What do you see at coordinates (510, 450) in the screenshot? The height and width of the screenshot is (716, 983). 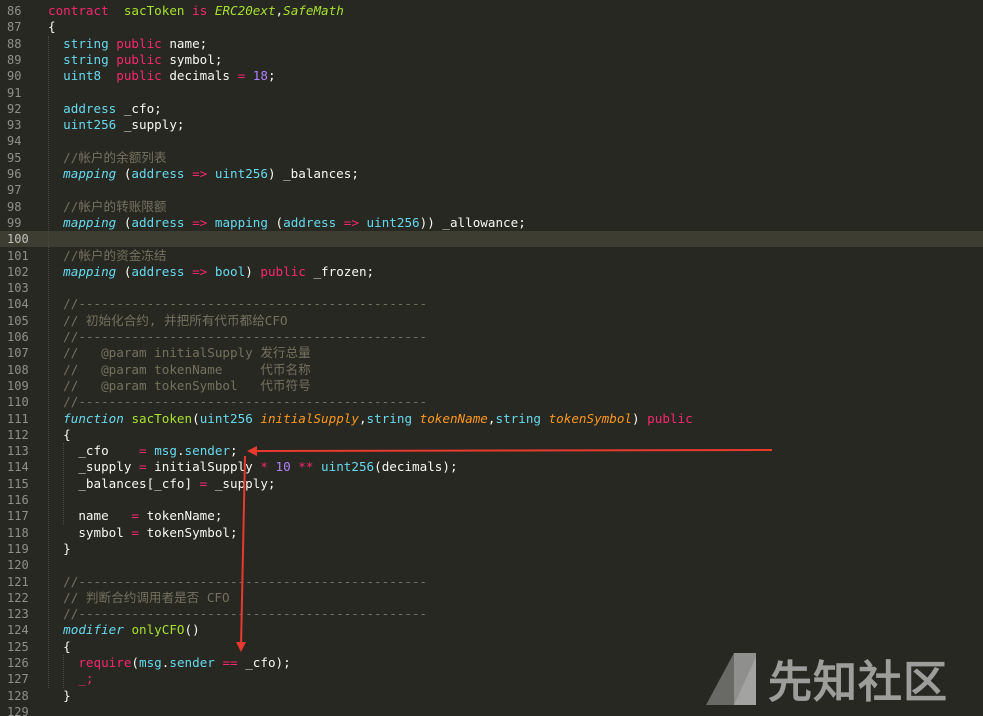 I see `arrow-to-msg-sender` at bounding box center [510, 450].